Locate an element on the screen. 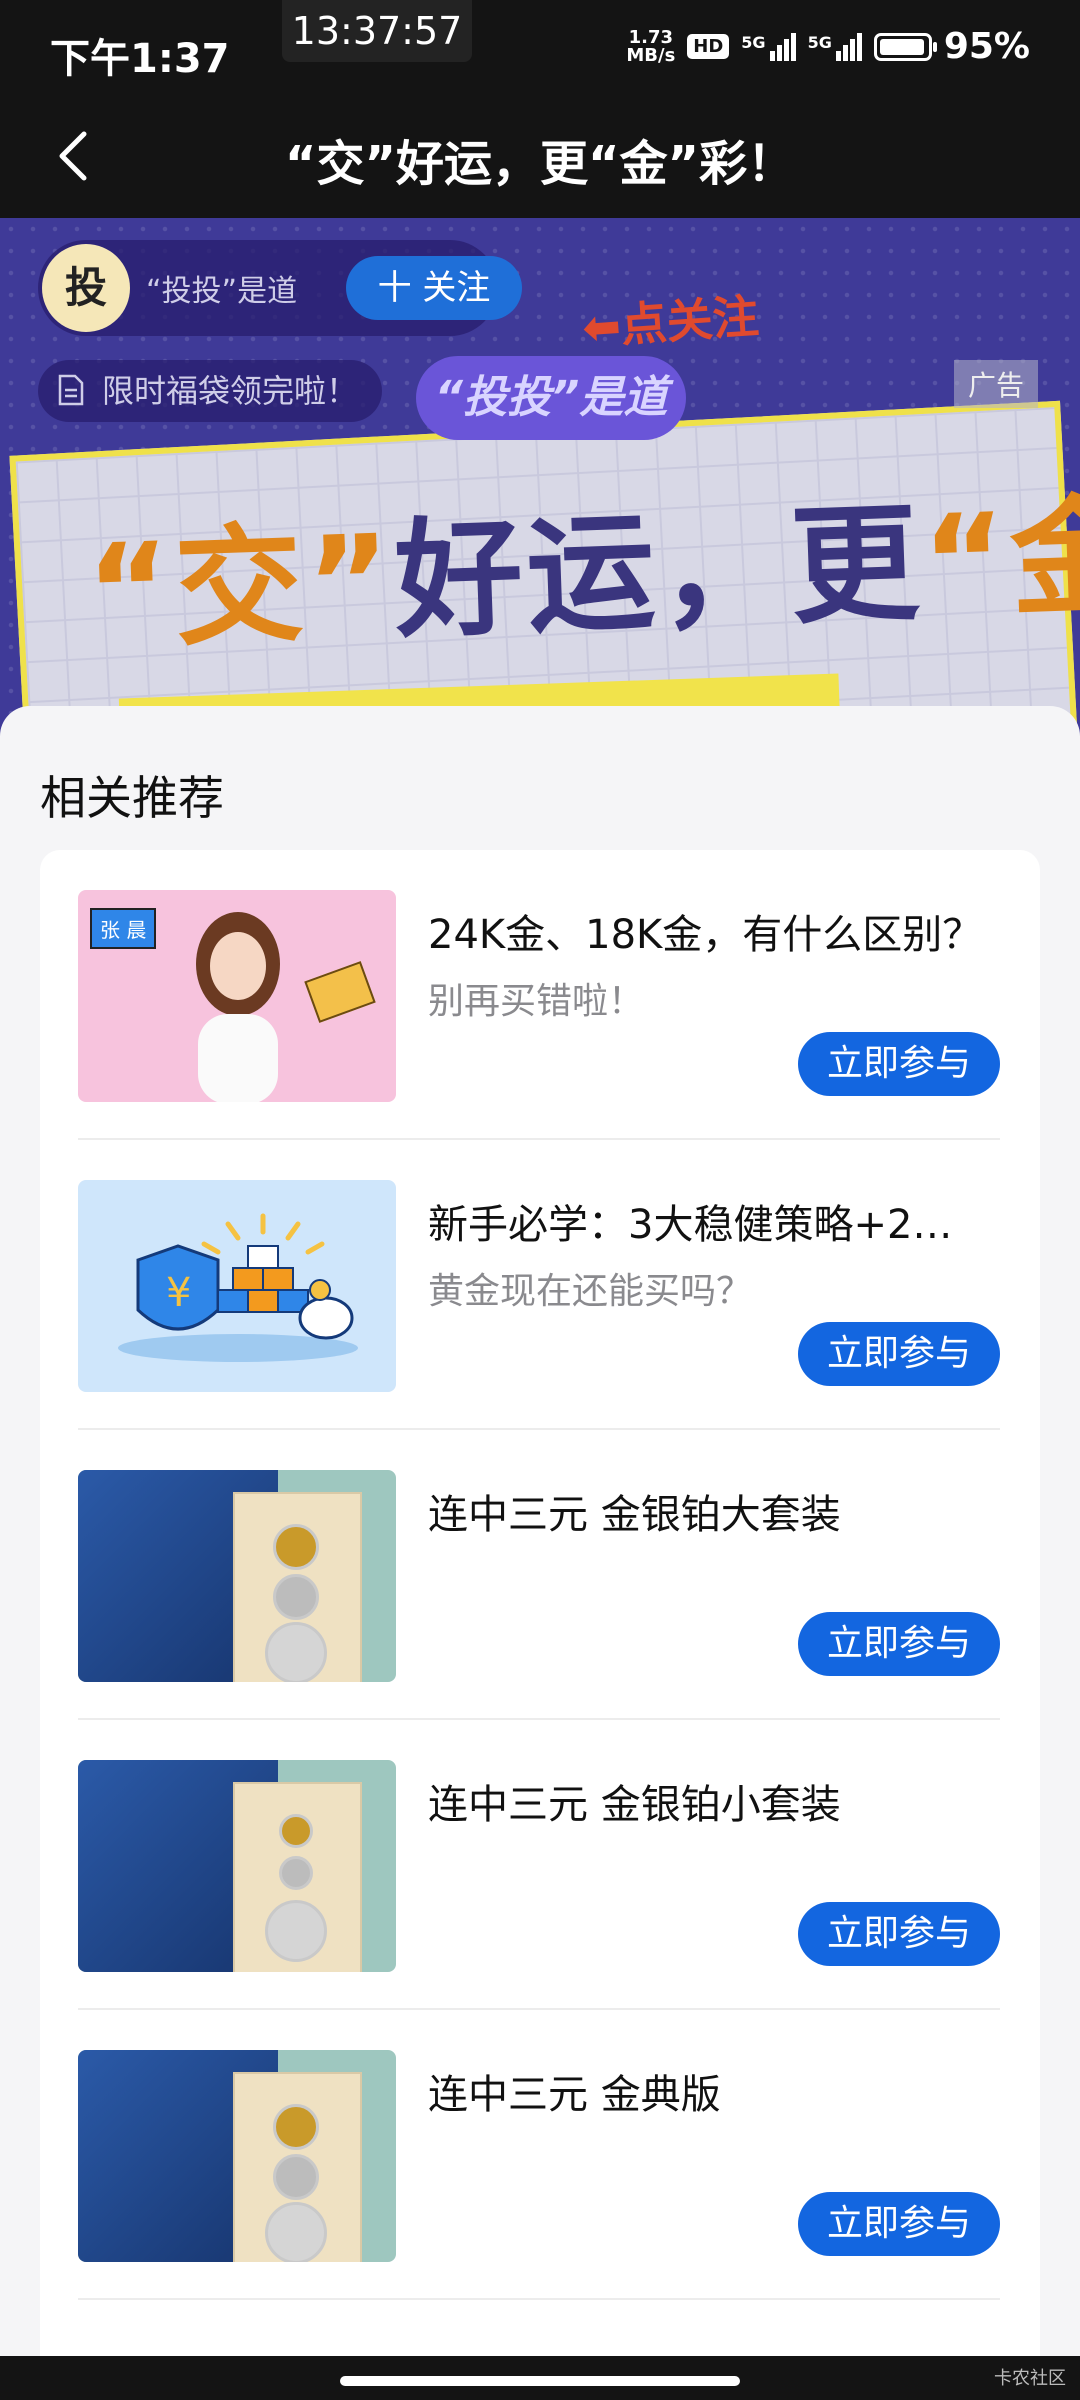  author-pill: 投 “投投”是道 十 关注 is located at coordinates (280, 288).